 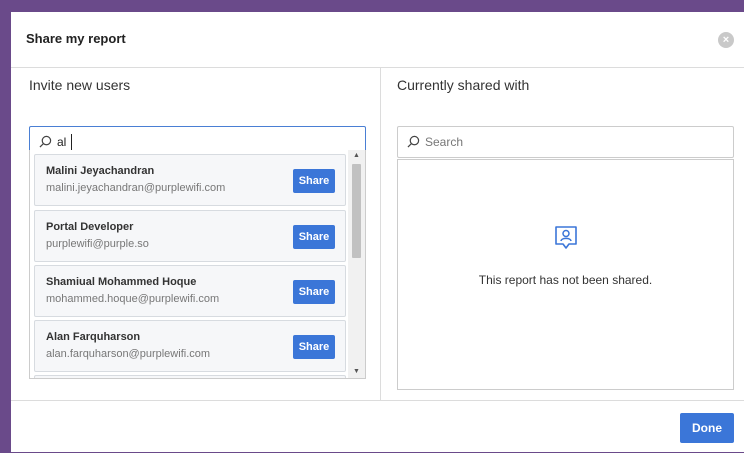 What do you see at coordinates (377, 40) in the screenshot?
I see `modal-header: Share my report ×` at bounding box center [377, 40].